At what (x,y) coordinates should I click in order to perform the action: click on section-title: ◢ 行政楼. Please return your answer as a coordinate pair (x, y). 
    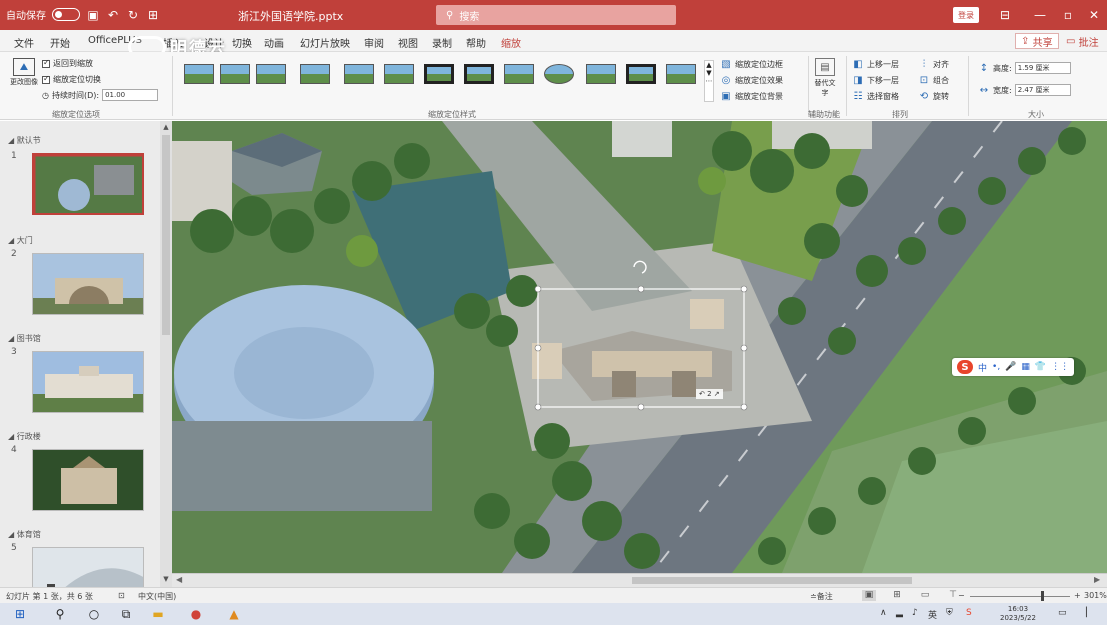
    Looking at the image, I should click on (24, 436).